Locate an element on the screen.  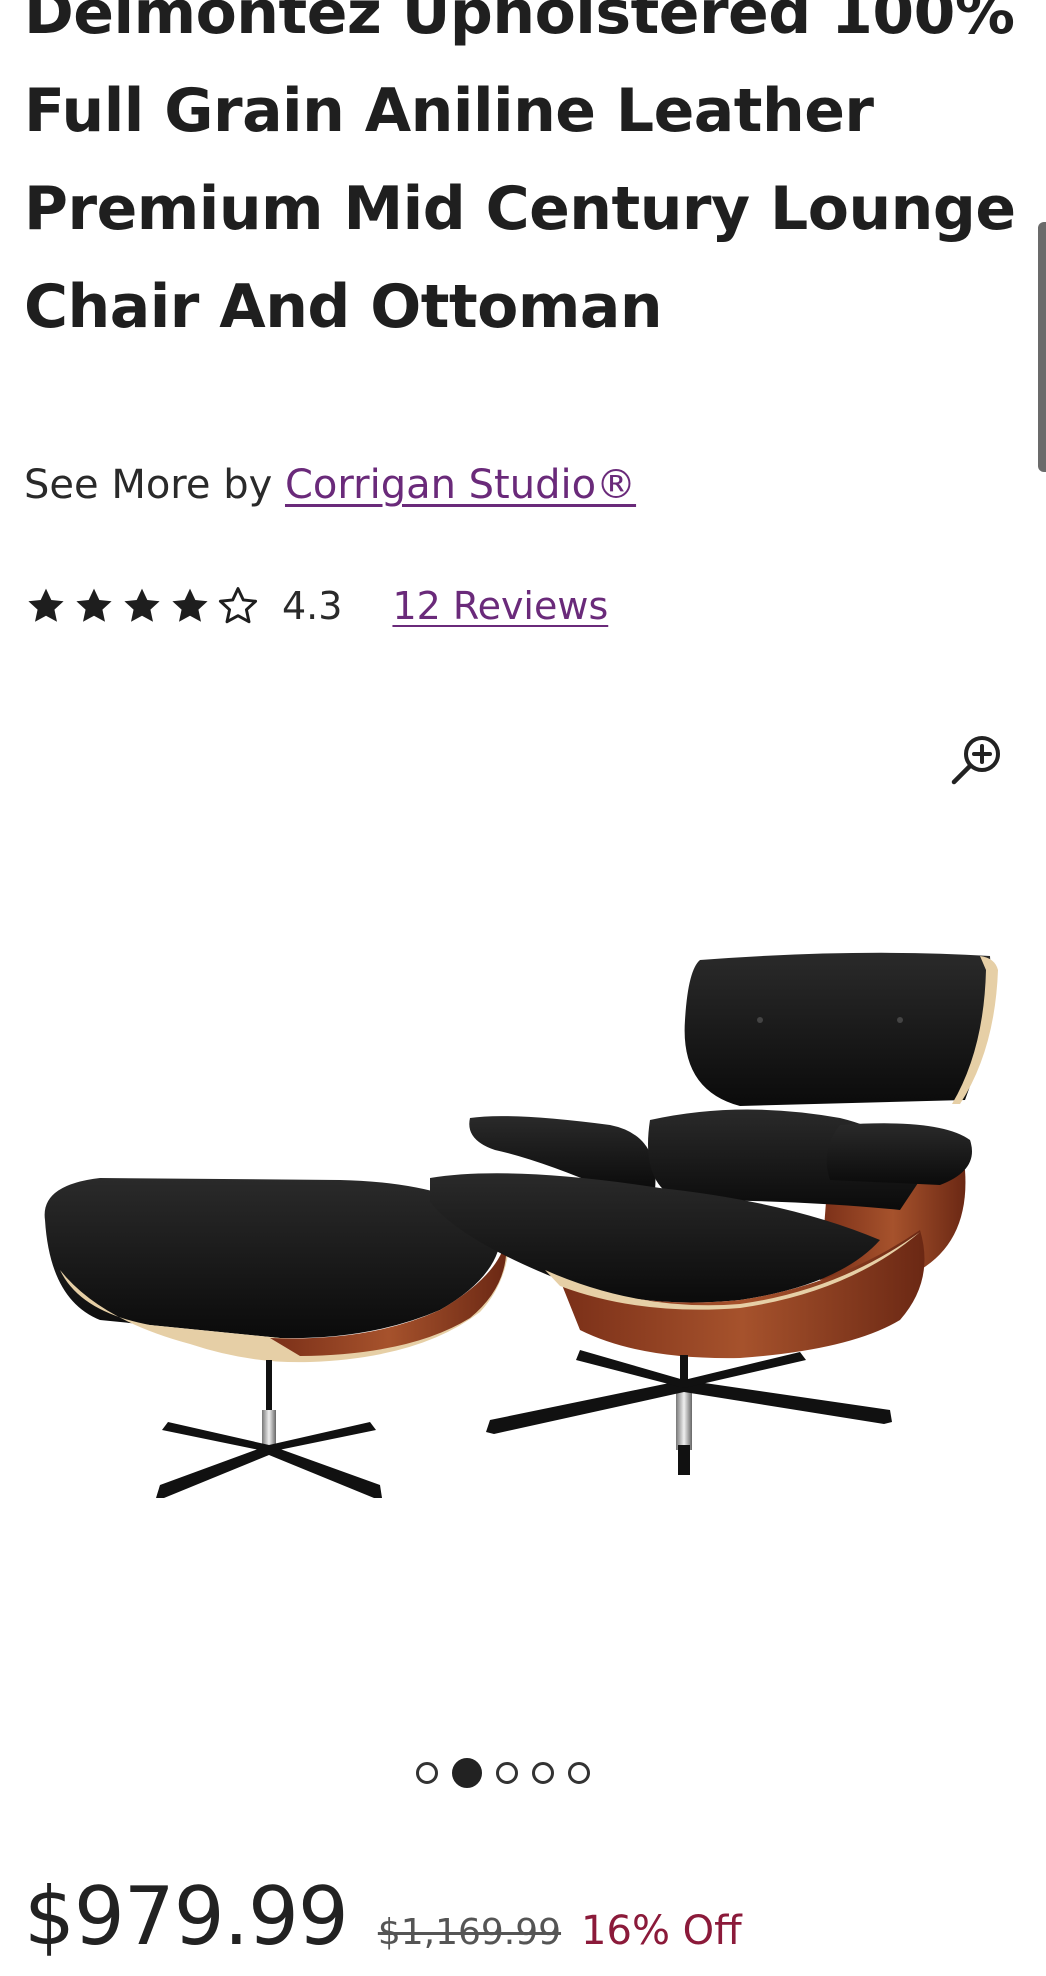
zoom-in-icon is located at coordinates (976, 760).